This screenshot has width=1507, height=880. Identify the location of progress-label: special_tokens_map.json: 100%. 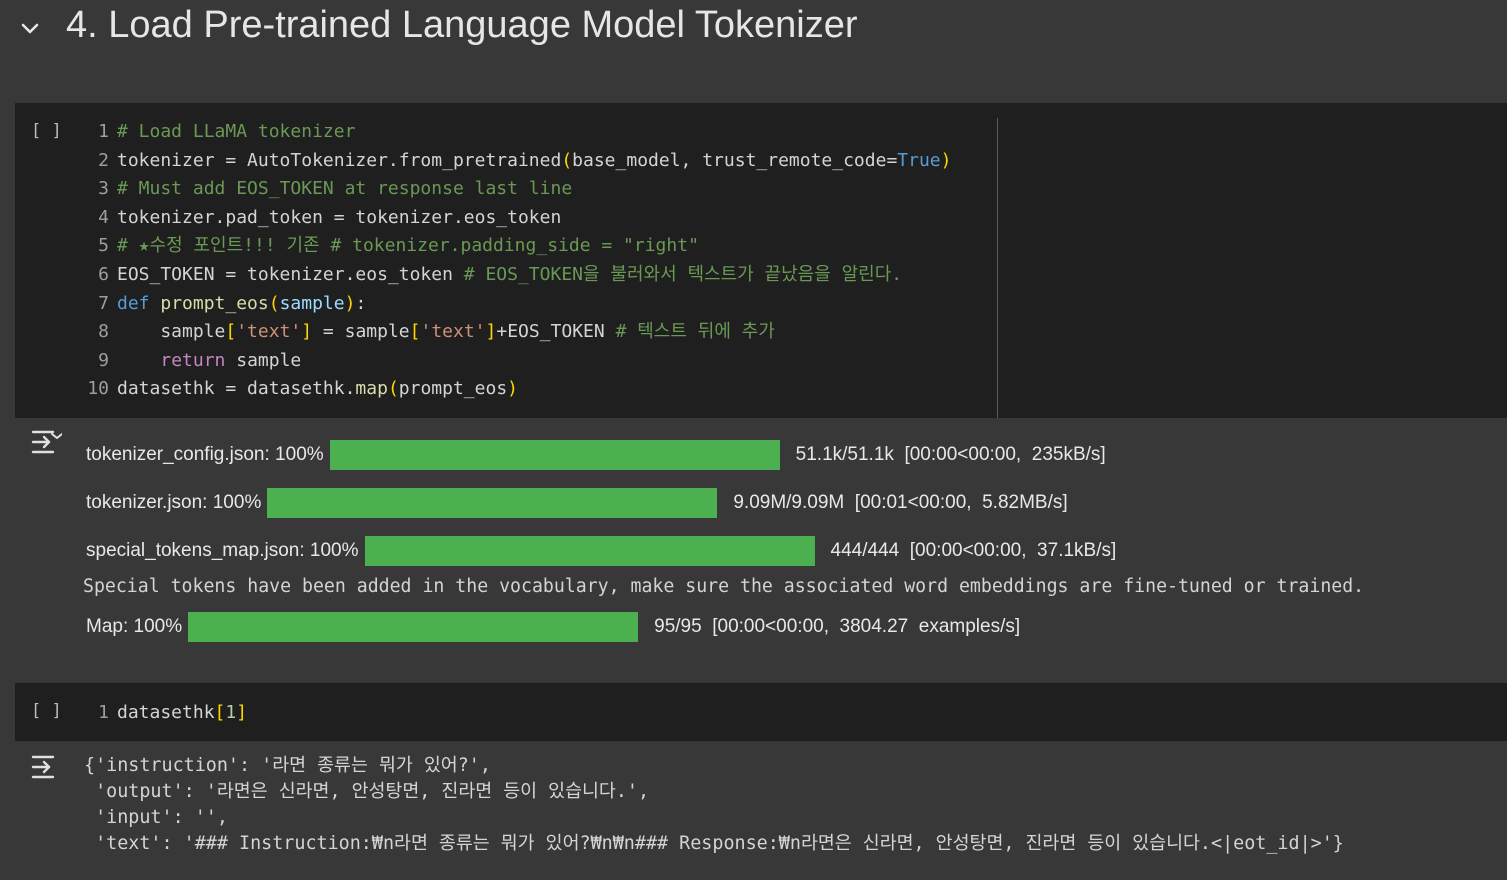
(222, 550).